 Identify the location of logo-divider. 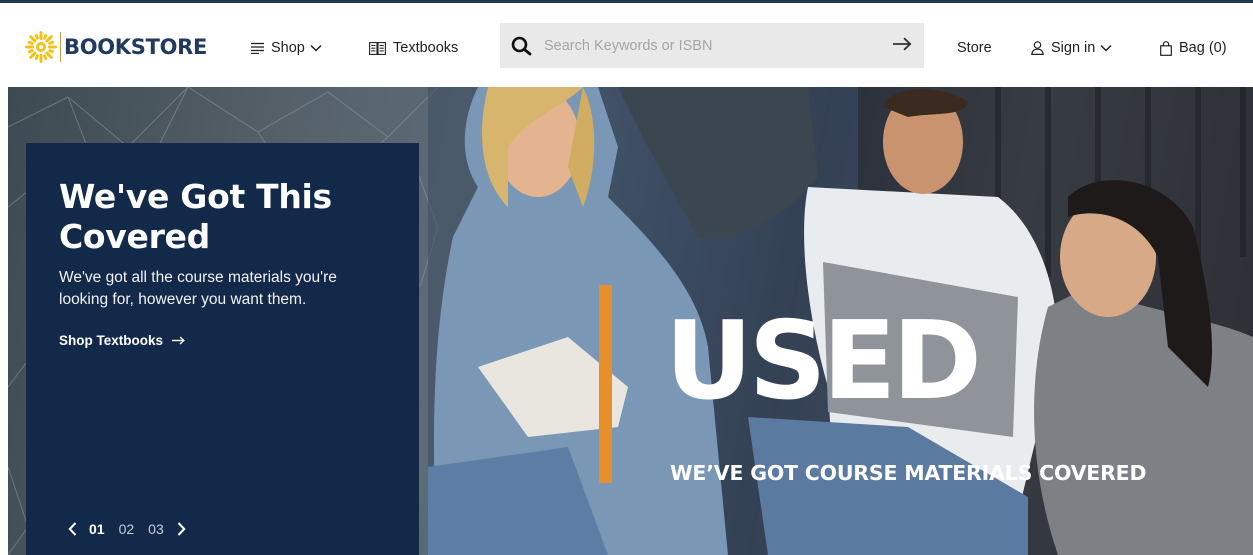
(60, 47).